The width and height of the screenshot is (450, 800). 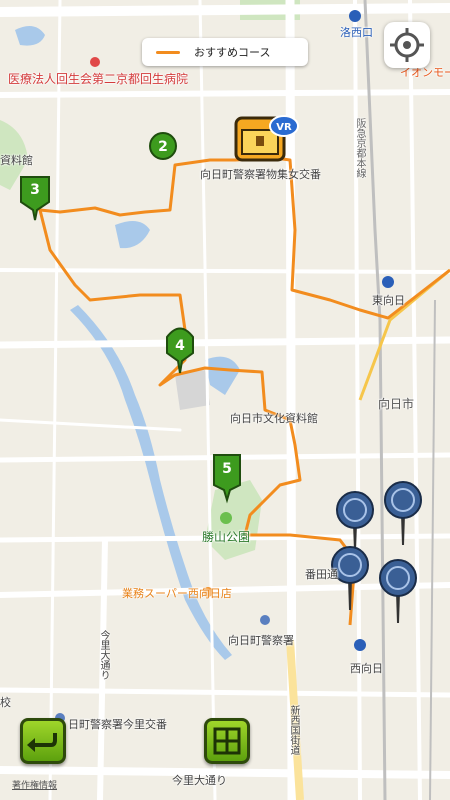 What do you see at coordinates (355, 16) in the screenshot?
I see `station-icon-rakusai` at bounding box center [355, 16].